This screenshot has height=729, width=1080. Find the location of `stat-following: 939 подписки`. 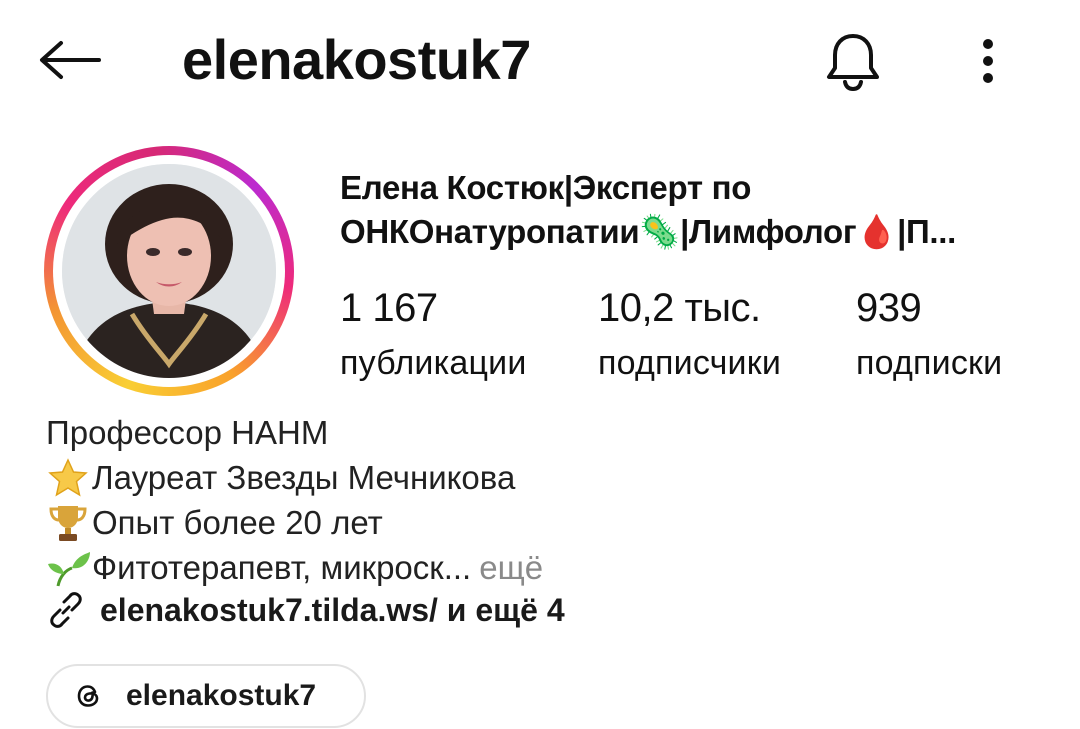

stat-following: 939 подписки is located at coordinates (929, 335).